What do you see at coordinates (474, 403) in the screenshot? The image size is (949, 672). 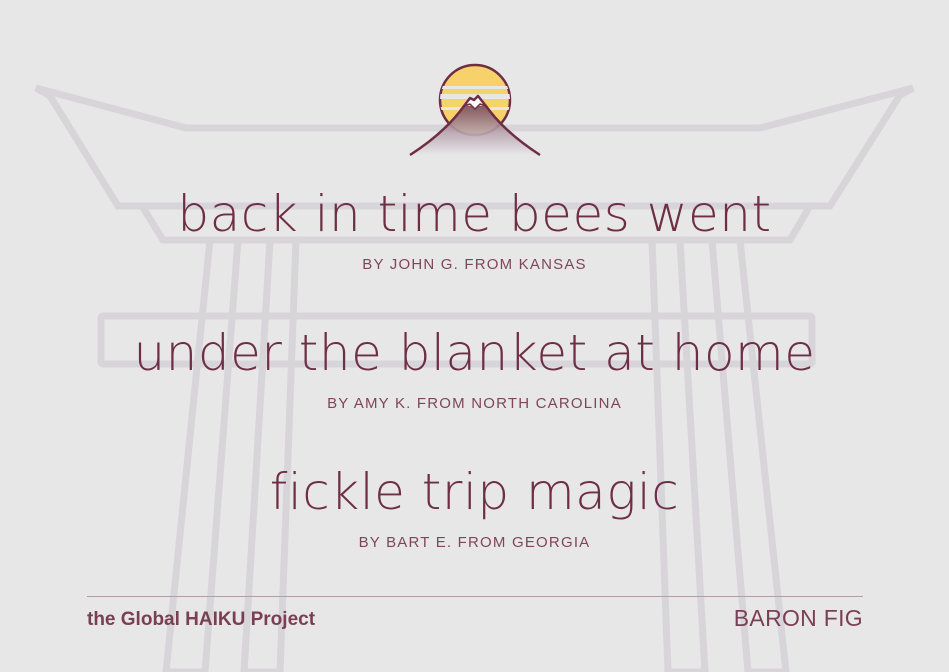 I see `haiku-byline-2: BY AMY K. FROM NORTH CAROLINA` at bounding box center [474, 403].